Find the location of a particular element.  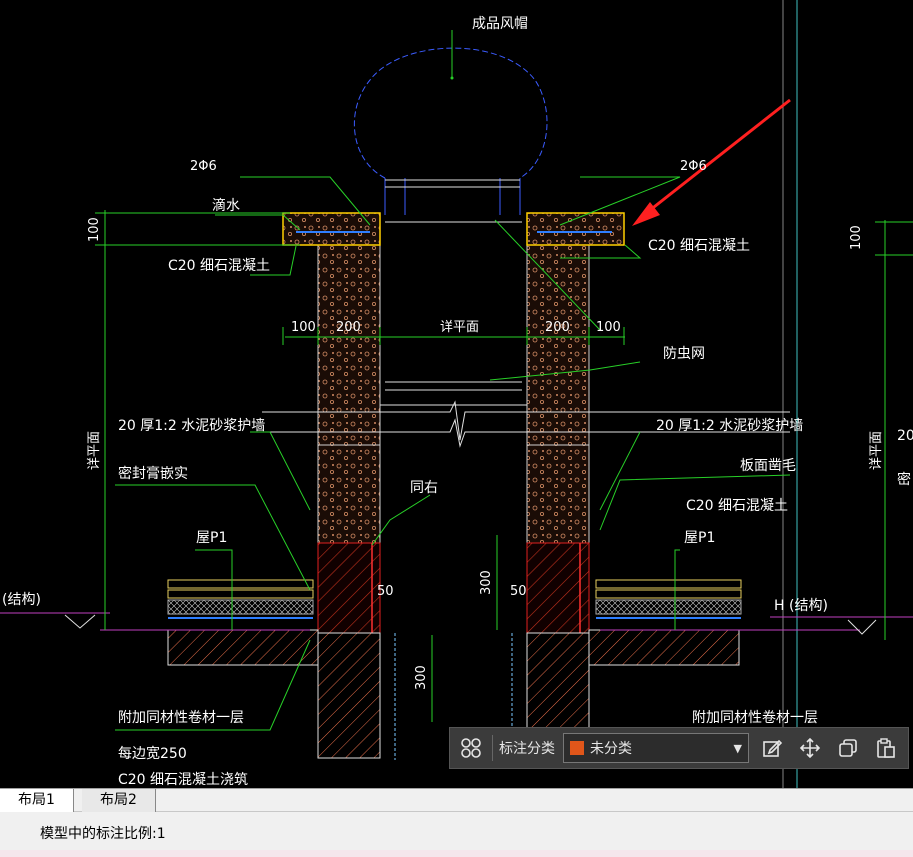

label-vertical-right: 详平面 is located at coordinates (876, 450).